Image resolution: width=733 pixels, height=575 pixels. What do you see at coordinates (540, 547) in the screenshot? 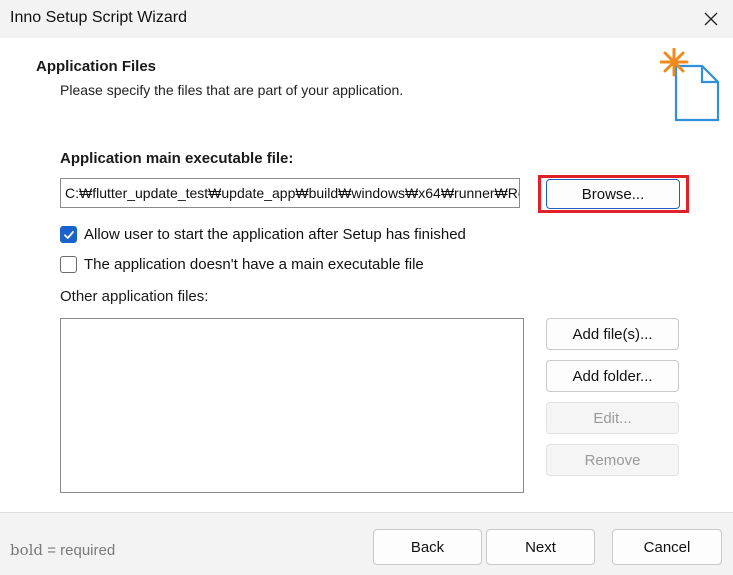
I see `next-button: Next` at bounding box center [540, 547].